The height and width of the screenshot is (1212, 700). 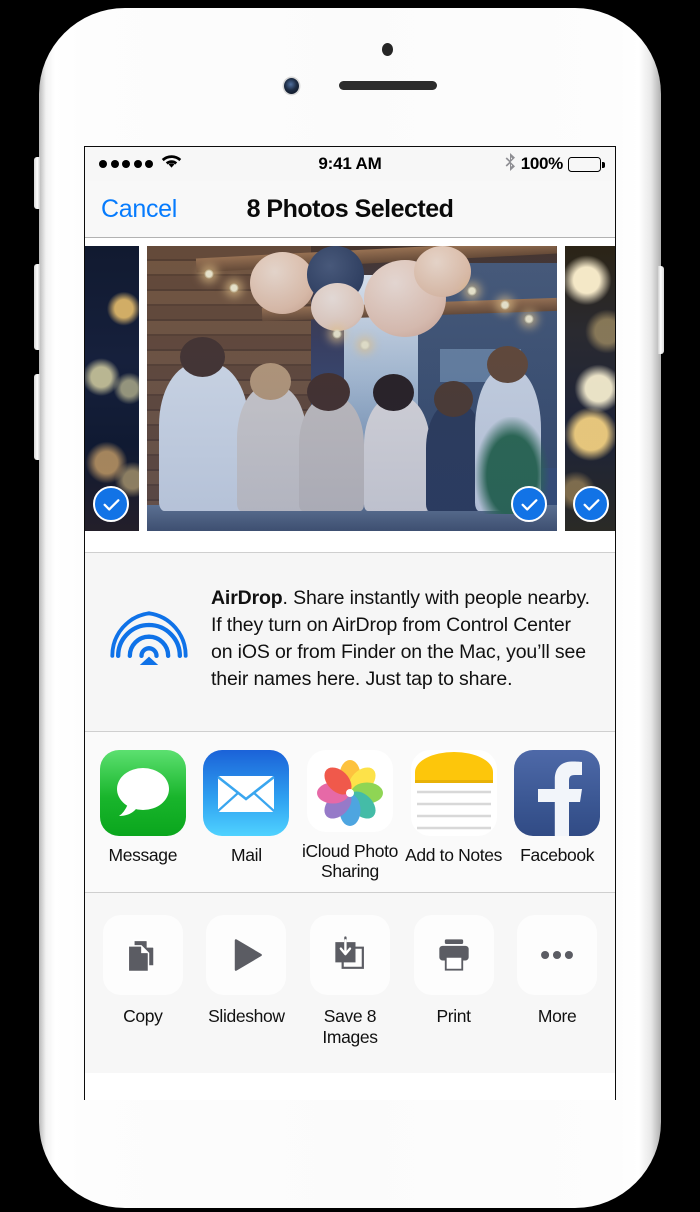 What do you see at coordinates (350, 545) in the screenshot?
I see `section-spacer` at bounding box center [350, 545].